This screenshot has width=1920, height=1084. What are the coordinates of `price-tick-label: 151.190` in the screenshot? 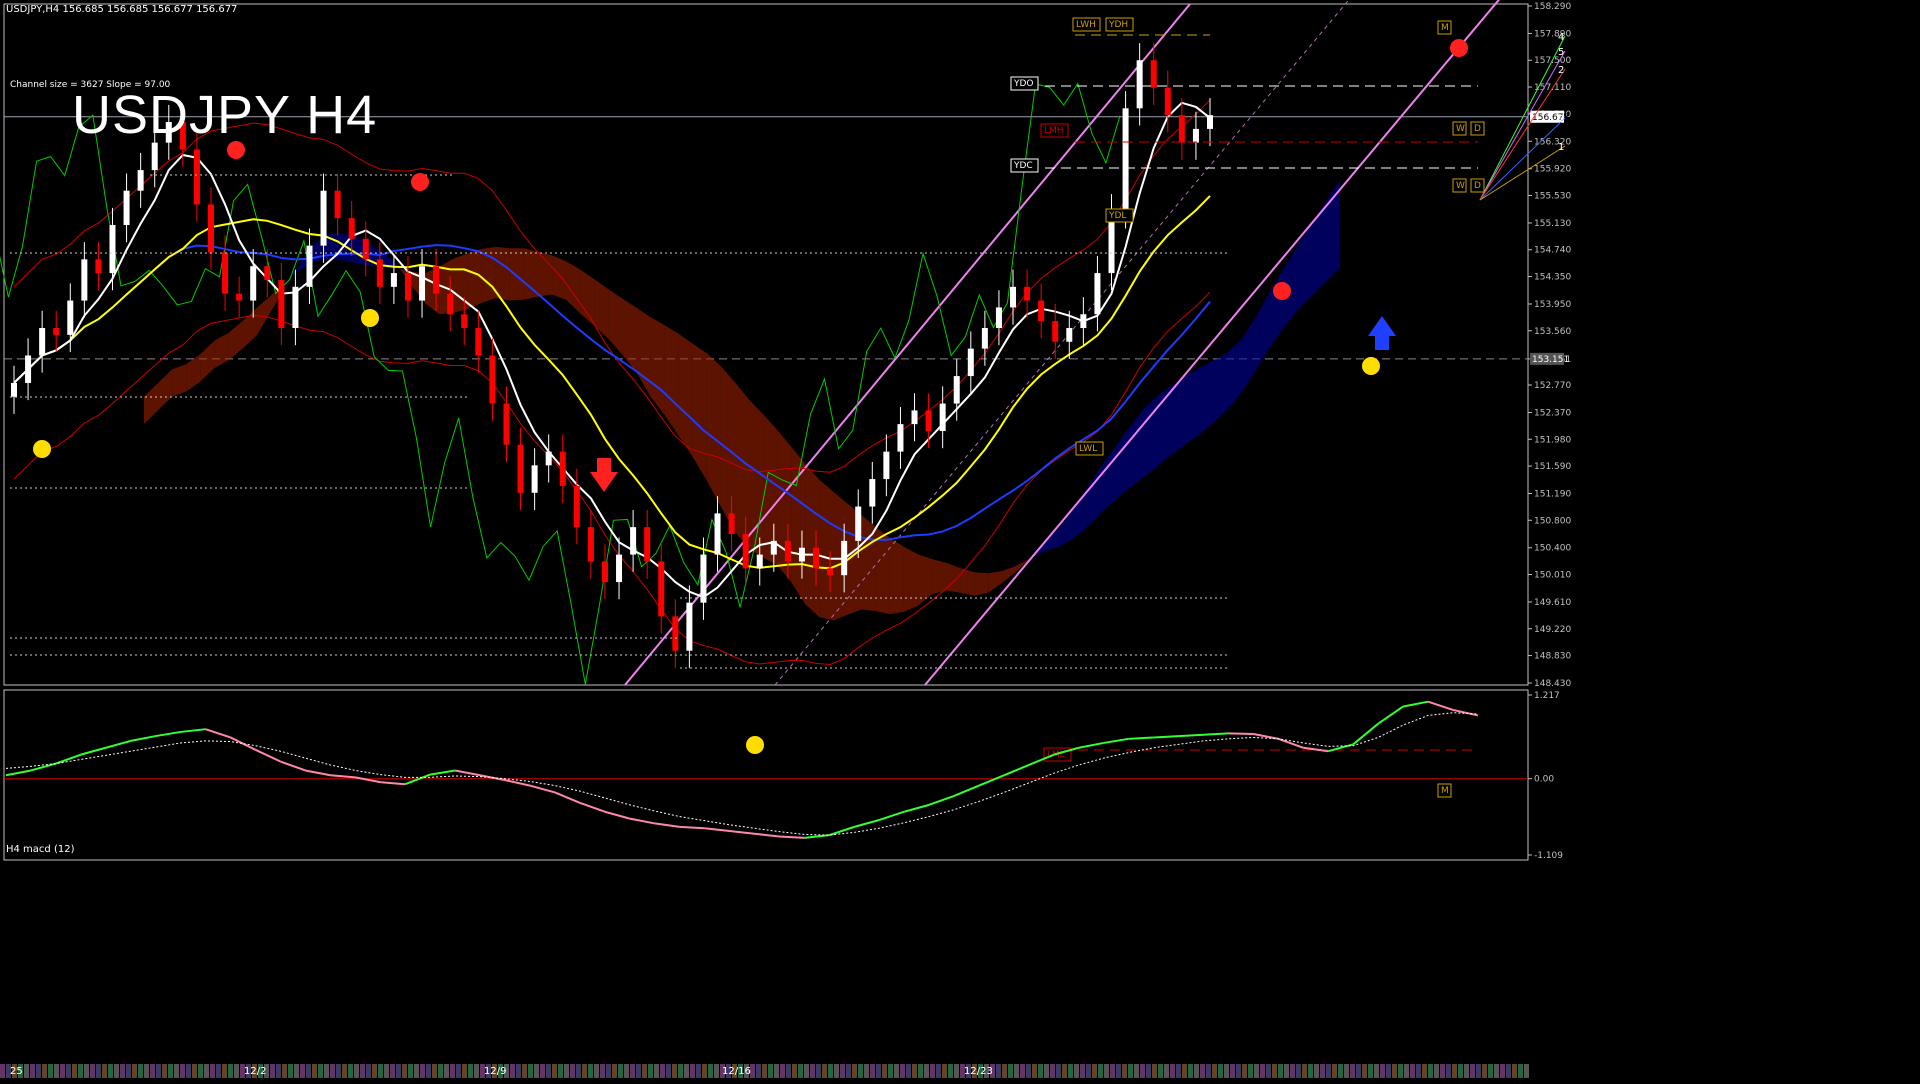 It's located at (1552, 494).